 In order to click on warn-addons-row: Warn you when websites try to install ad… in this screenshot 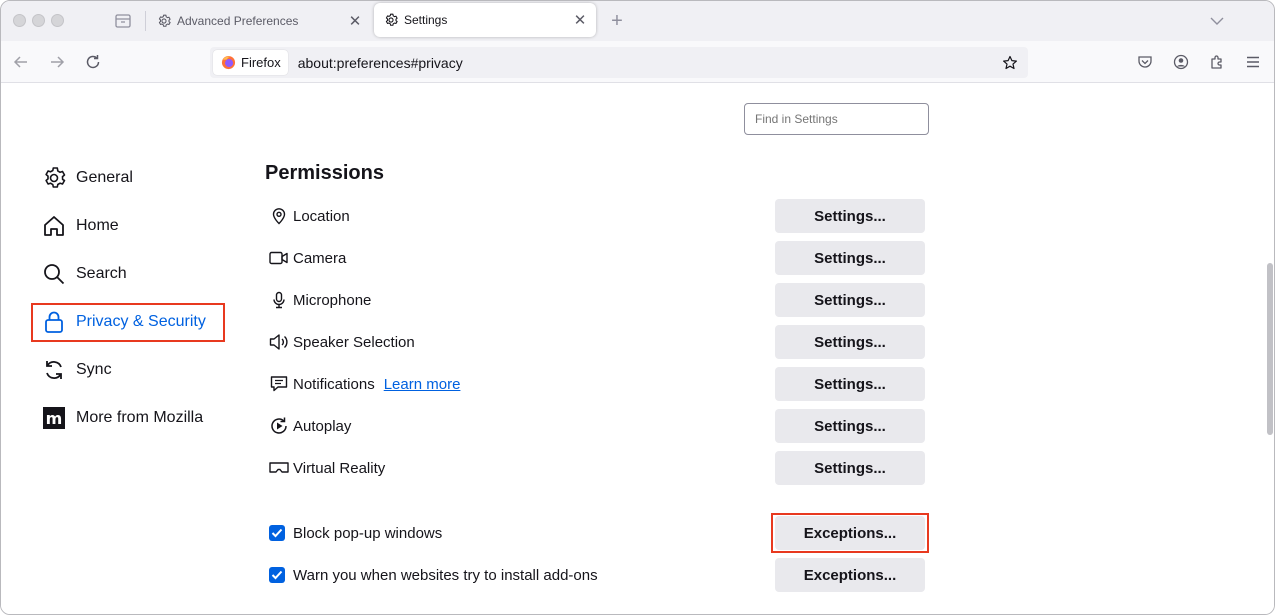, I will do `click(433, 575)`.